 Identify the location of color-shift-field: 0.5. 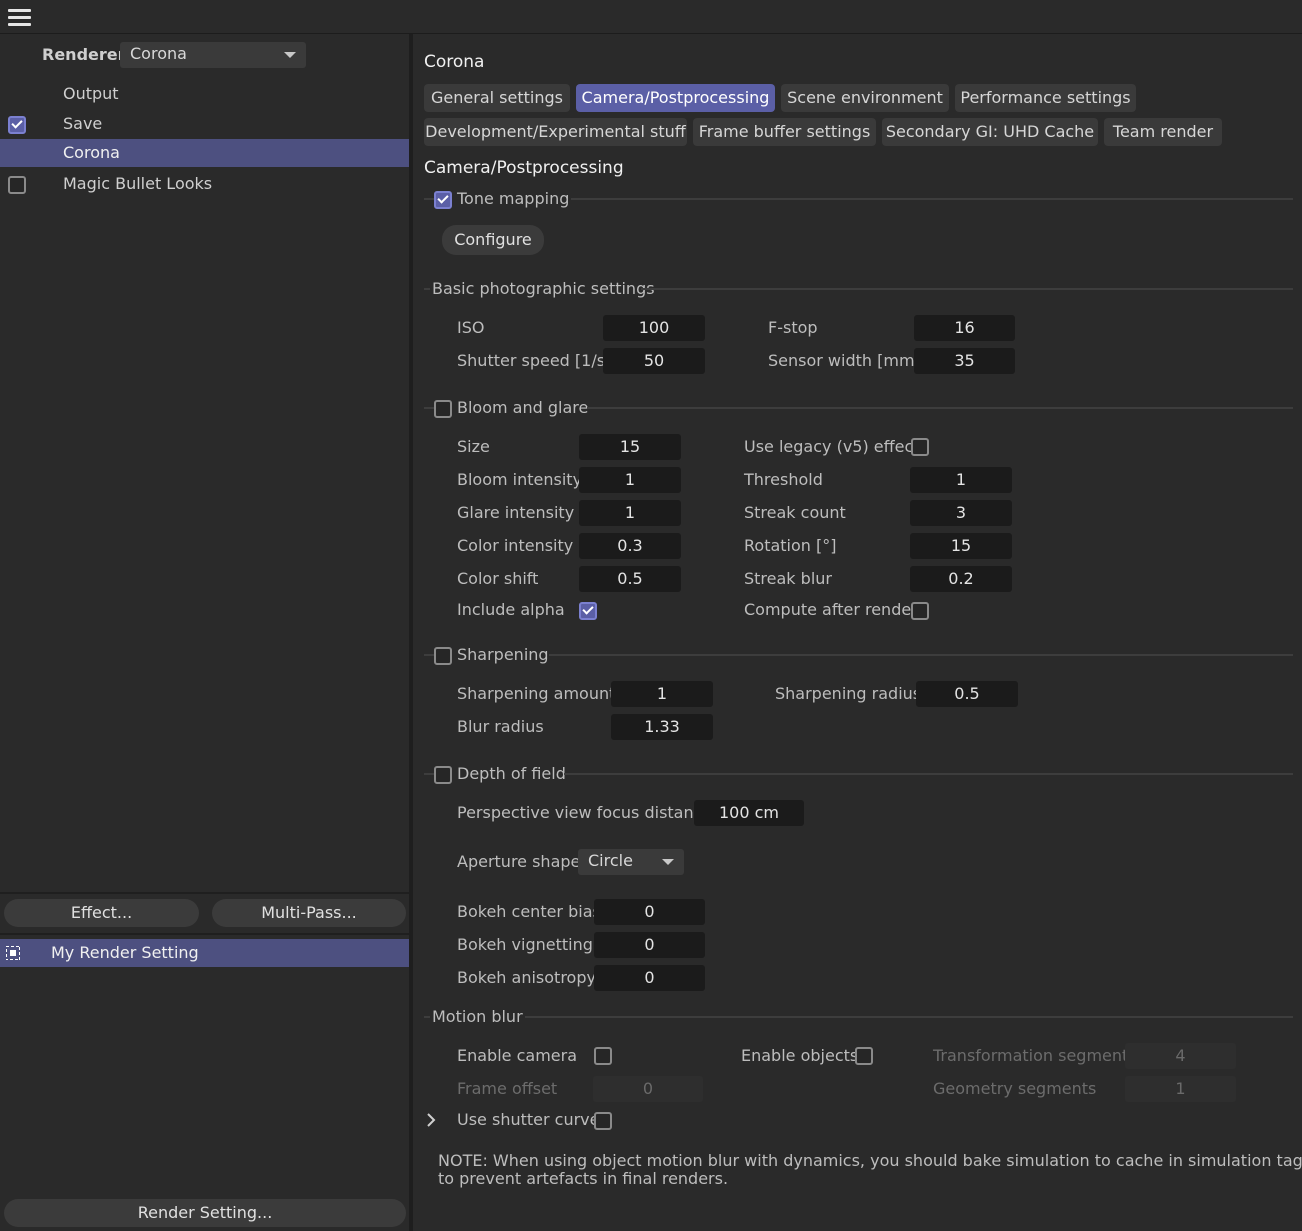
(630, 579).